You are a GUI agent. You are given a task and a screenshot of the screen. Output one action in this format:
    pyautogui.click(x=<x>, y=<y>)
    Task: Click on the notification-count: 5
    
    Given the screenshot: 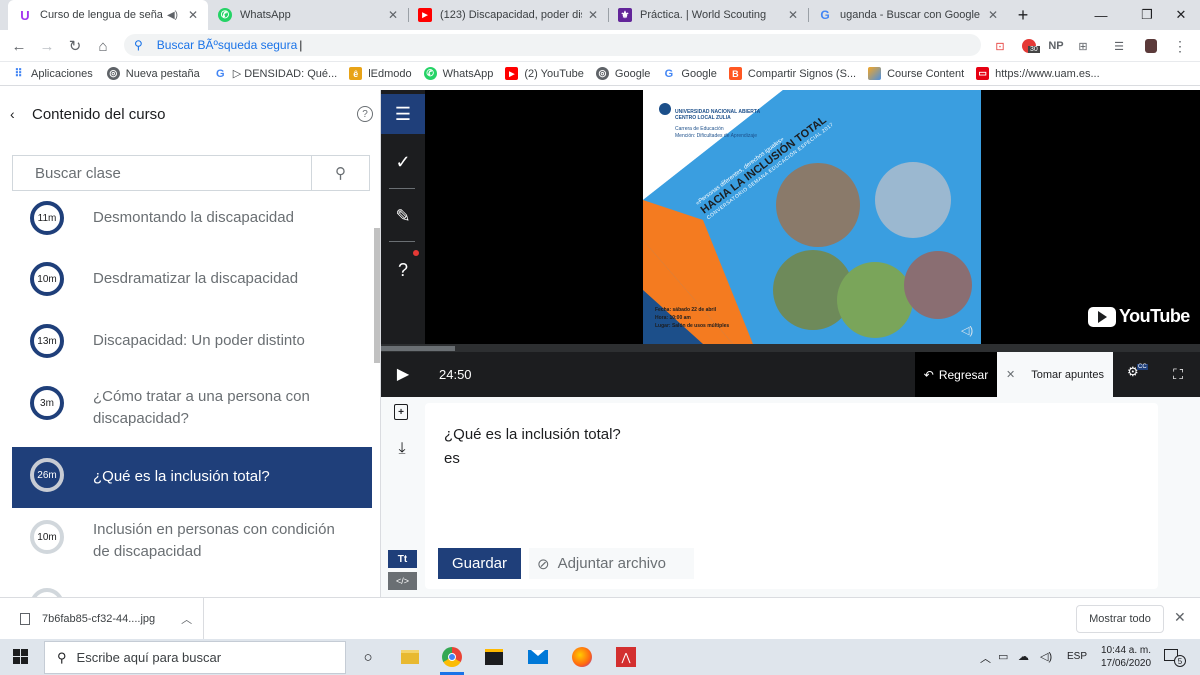 What is the action you would take?
    pyautogui.click(x=1180, y=661)
    